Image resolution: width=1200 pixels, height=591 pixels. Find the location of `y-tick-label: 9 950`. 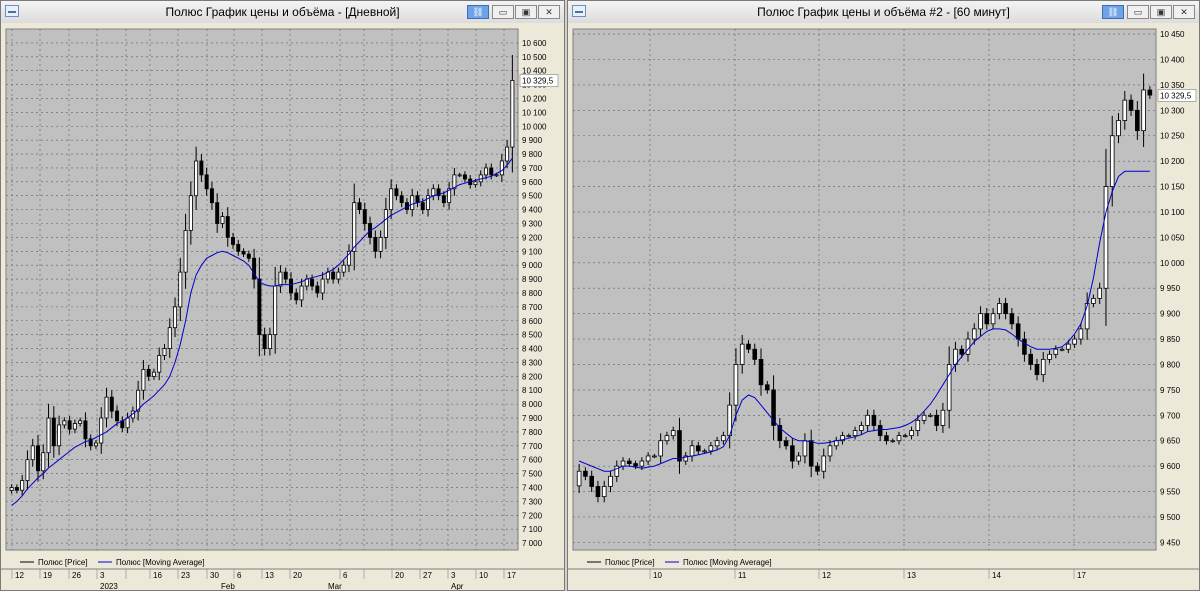

y-tick-label: 9 950 is located at coordinates (1170, 288).